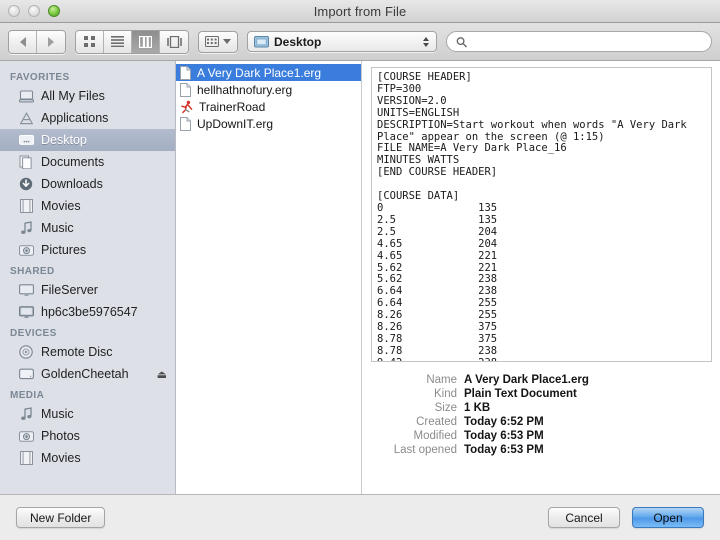  I want to click on file-name: UpDownIT.erg, so click(235, 123).